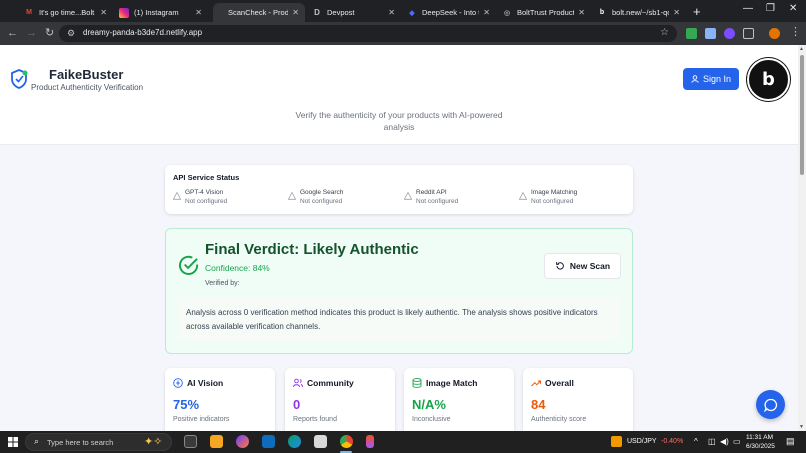  I want to click on back-icon: ←, so click(12, 33).